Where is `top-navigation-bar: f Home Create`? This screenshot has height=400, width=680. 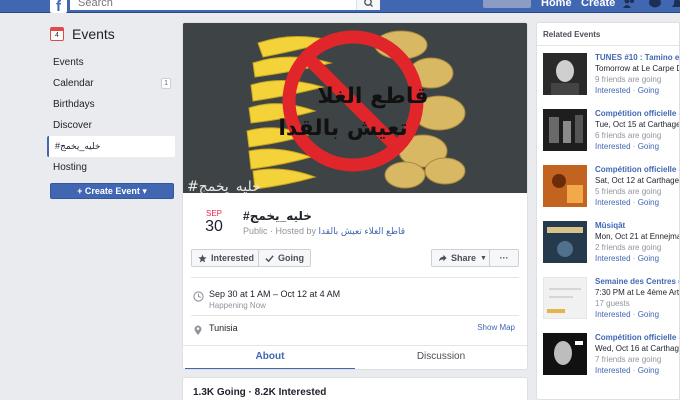
top-navigation-bar: f Home Create is located at coordinates (340, 7).